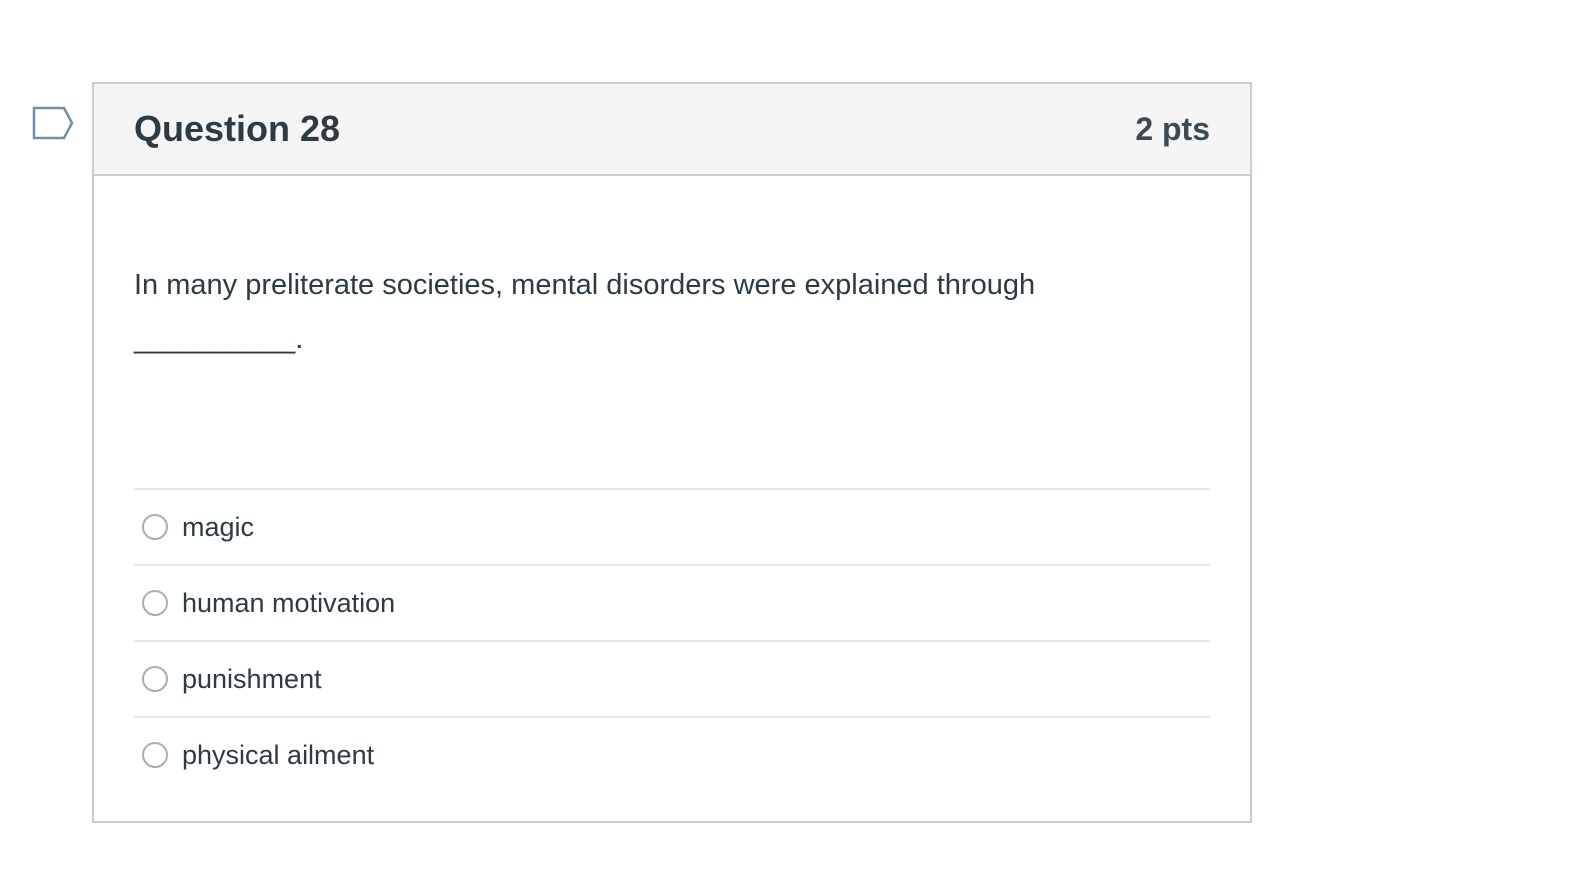 The height and width of the screenshot is (896, 1594). Describe the element at coordinates (672, 130) in the screenshot. I see `question-header: Question 28 2 pts` at that location.